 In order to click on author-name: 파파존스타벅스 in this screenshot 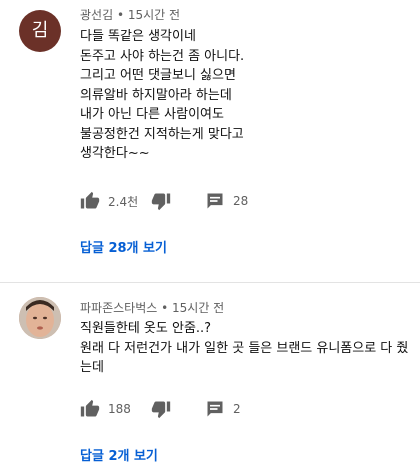, I will do `click(118, 308)`.